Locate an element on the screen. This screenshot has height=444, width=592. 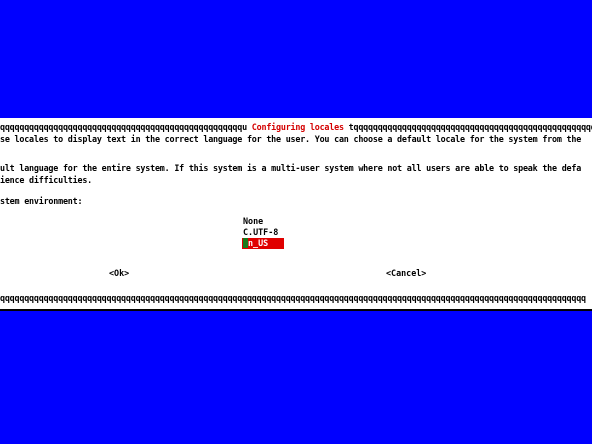
locale-option-en-us: n_US is located at coordinates (263, 243).